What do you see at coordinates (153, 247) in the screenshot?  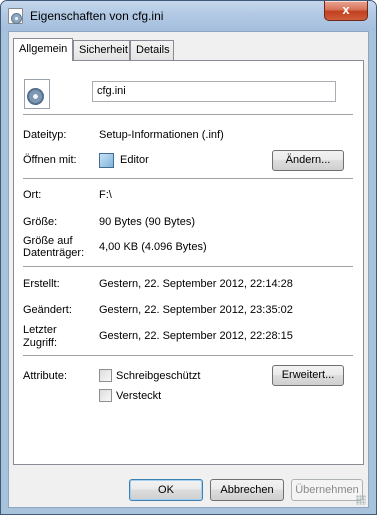 I see `size-on-disk-value: 4,00 KB (4.096 Bytes)` at bounding box center [153, 247].